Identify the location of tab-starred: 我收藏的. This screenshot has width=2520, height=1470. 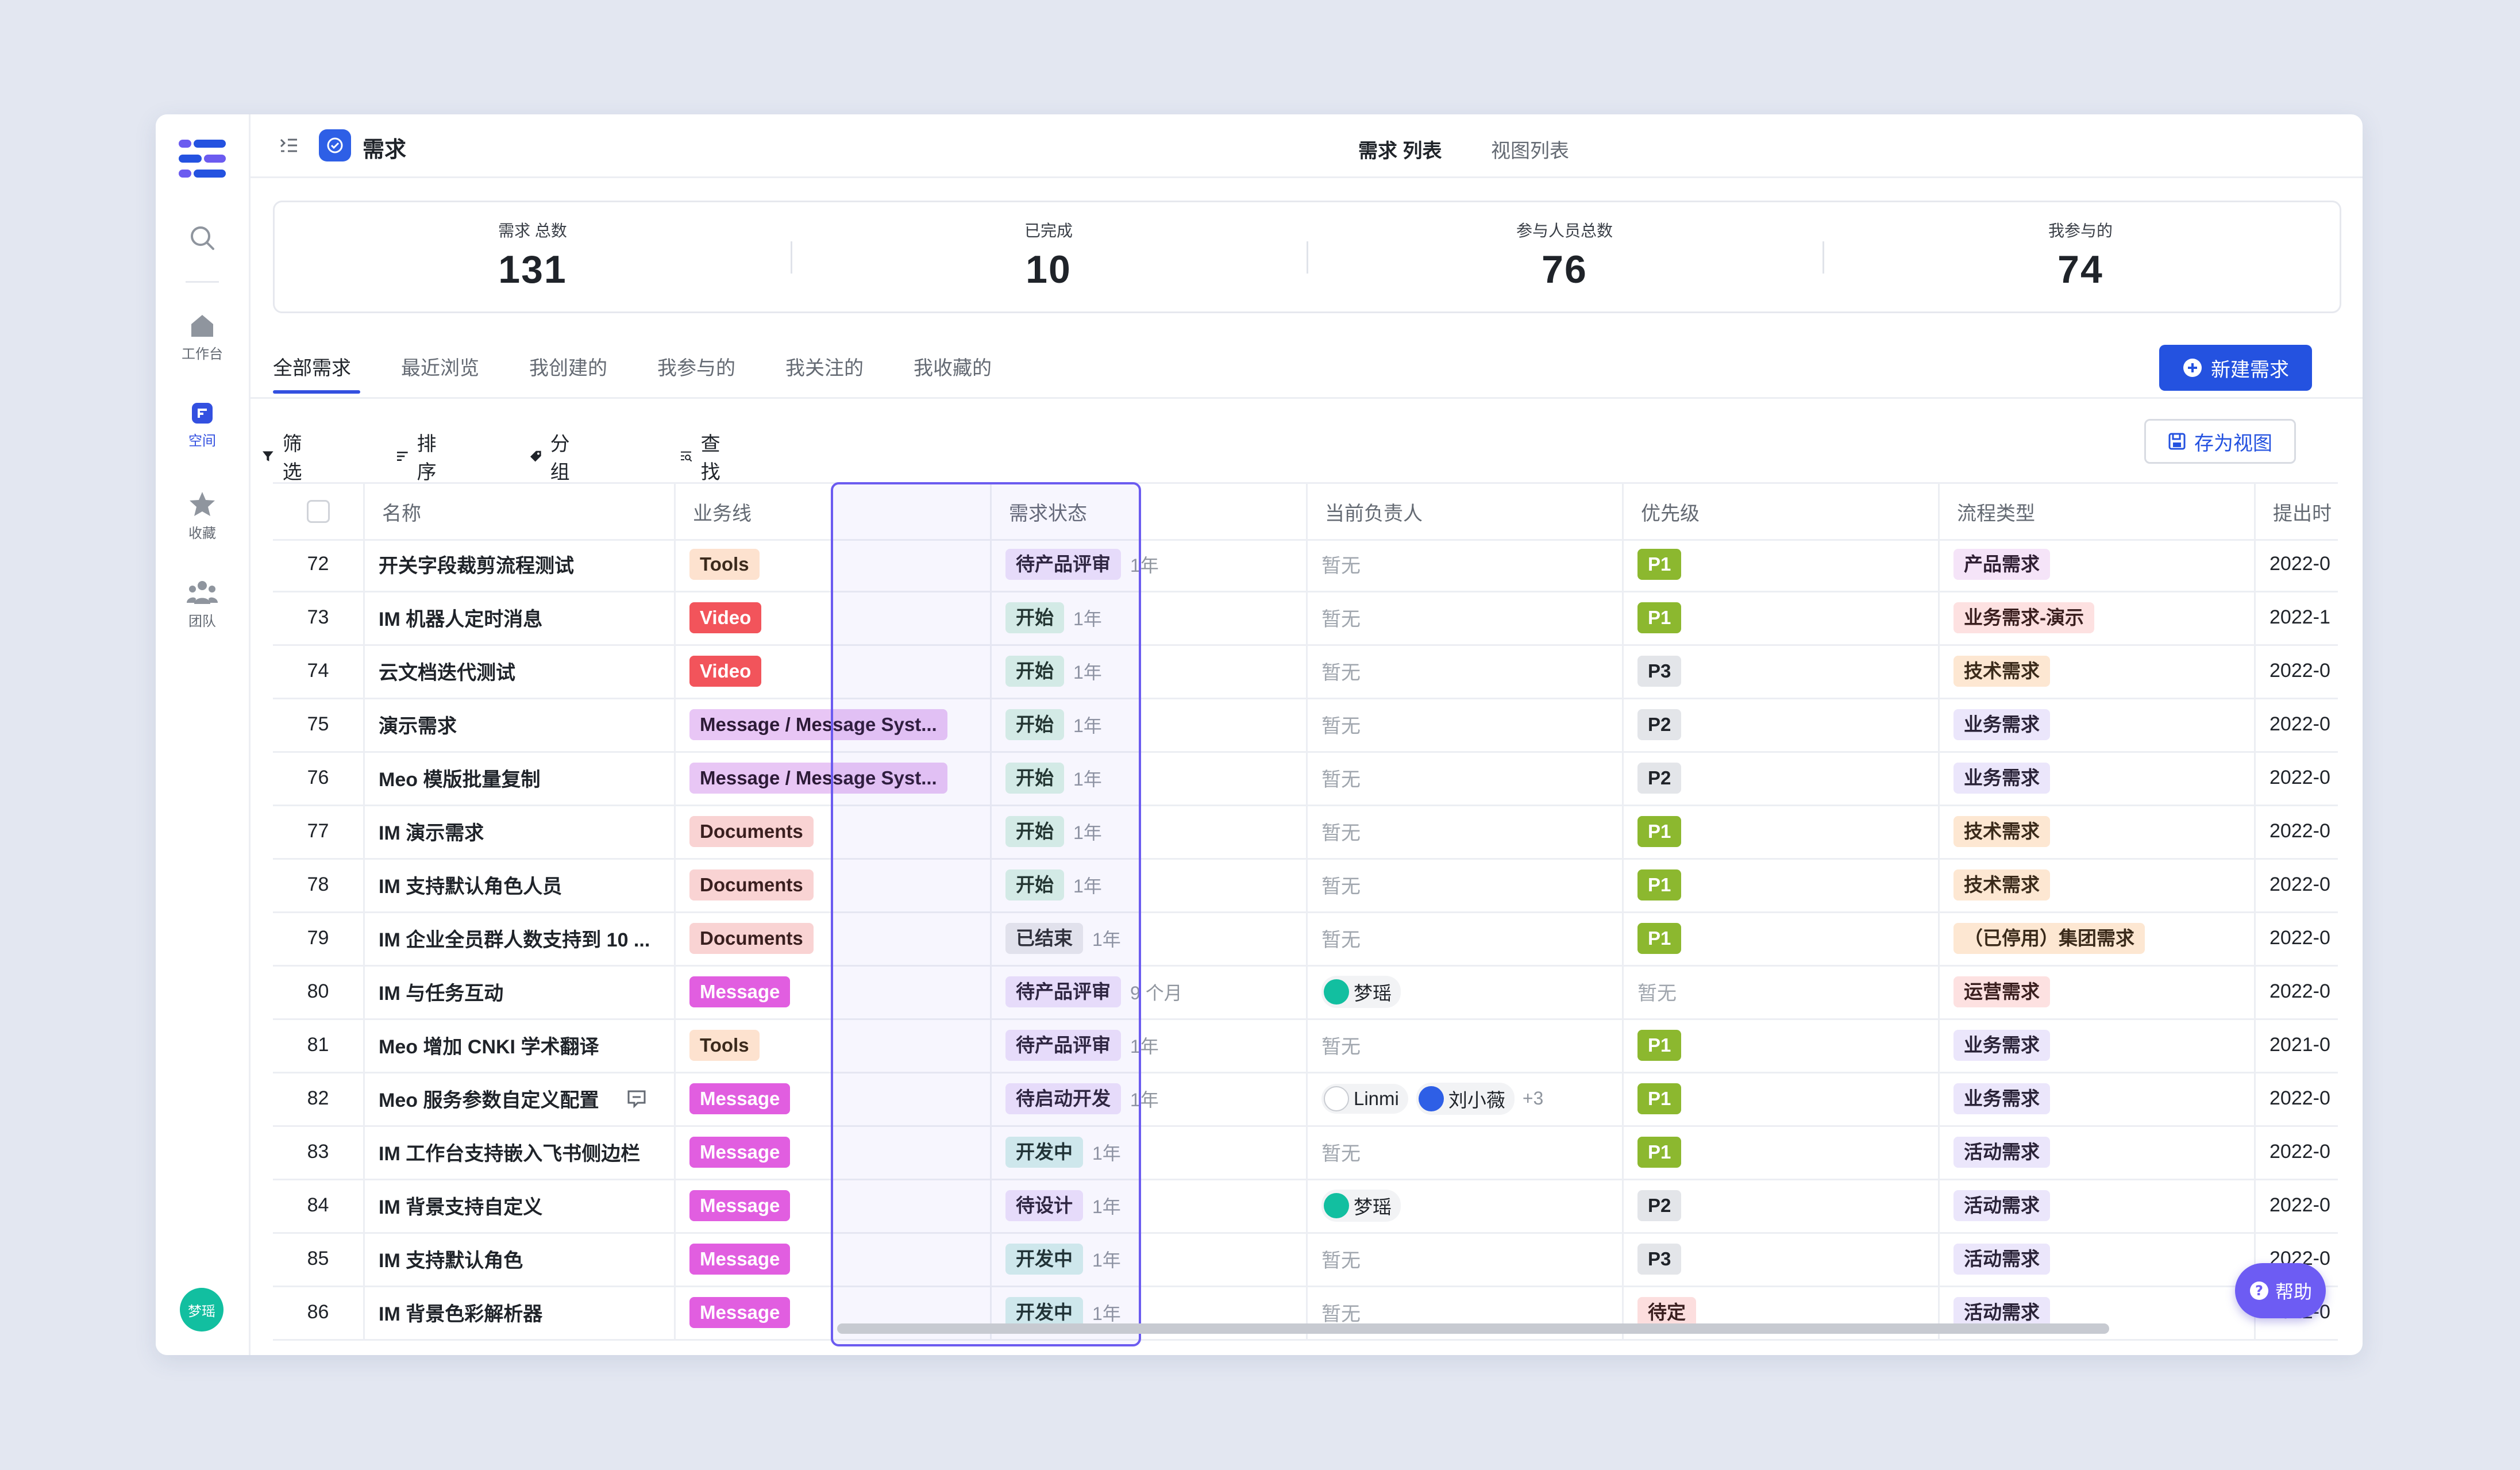
(953, 366).